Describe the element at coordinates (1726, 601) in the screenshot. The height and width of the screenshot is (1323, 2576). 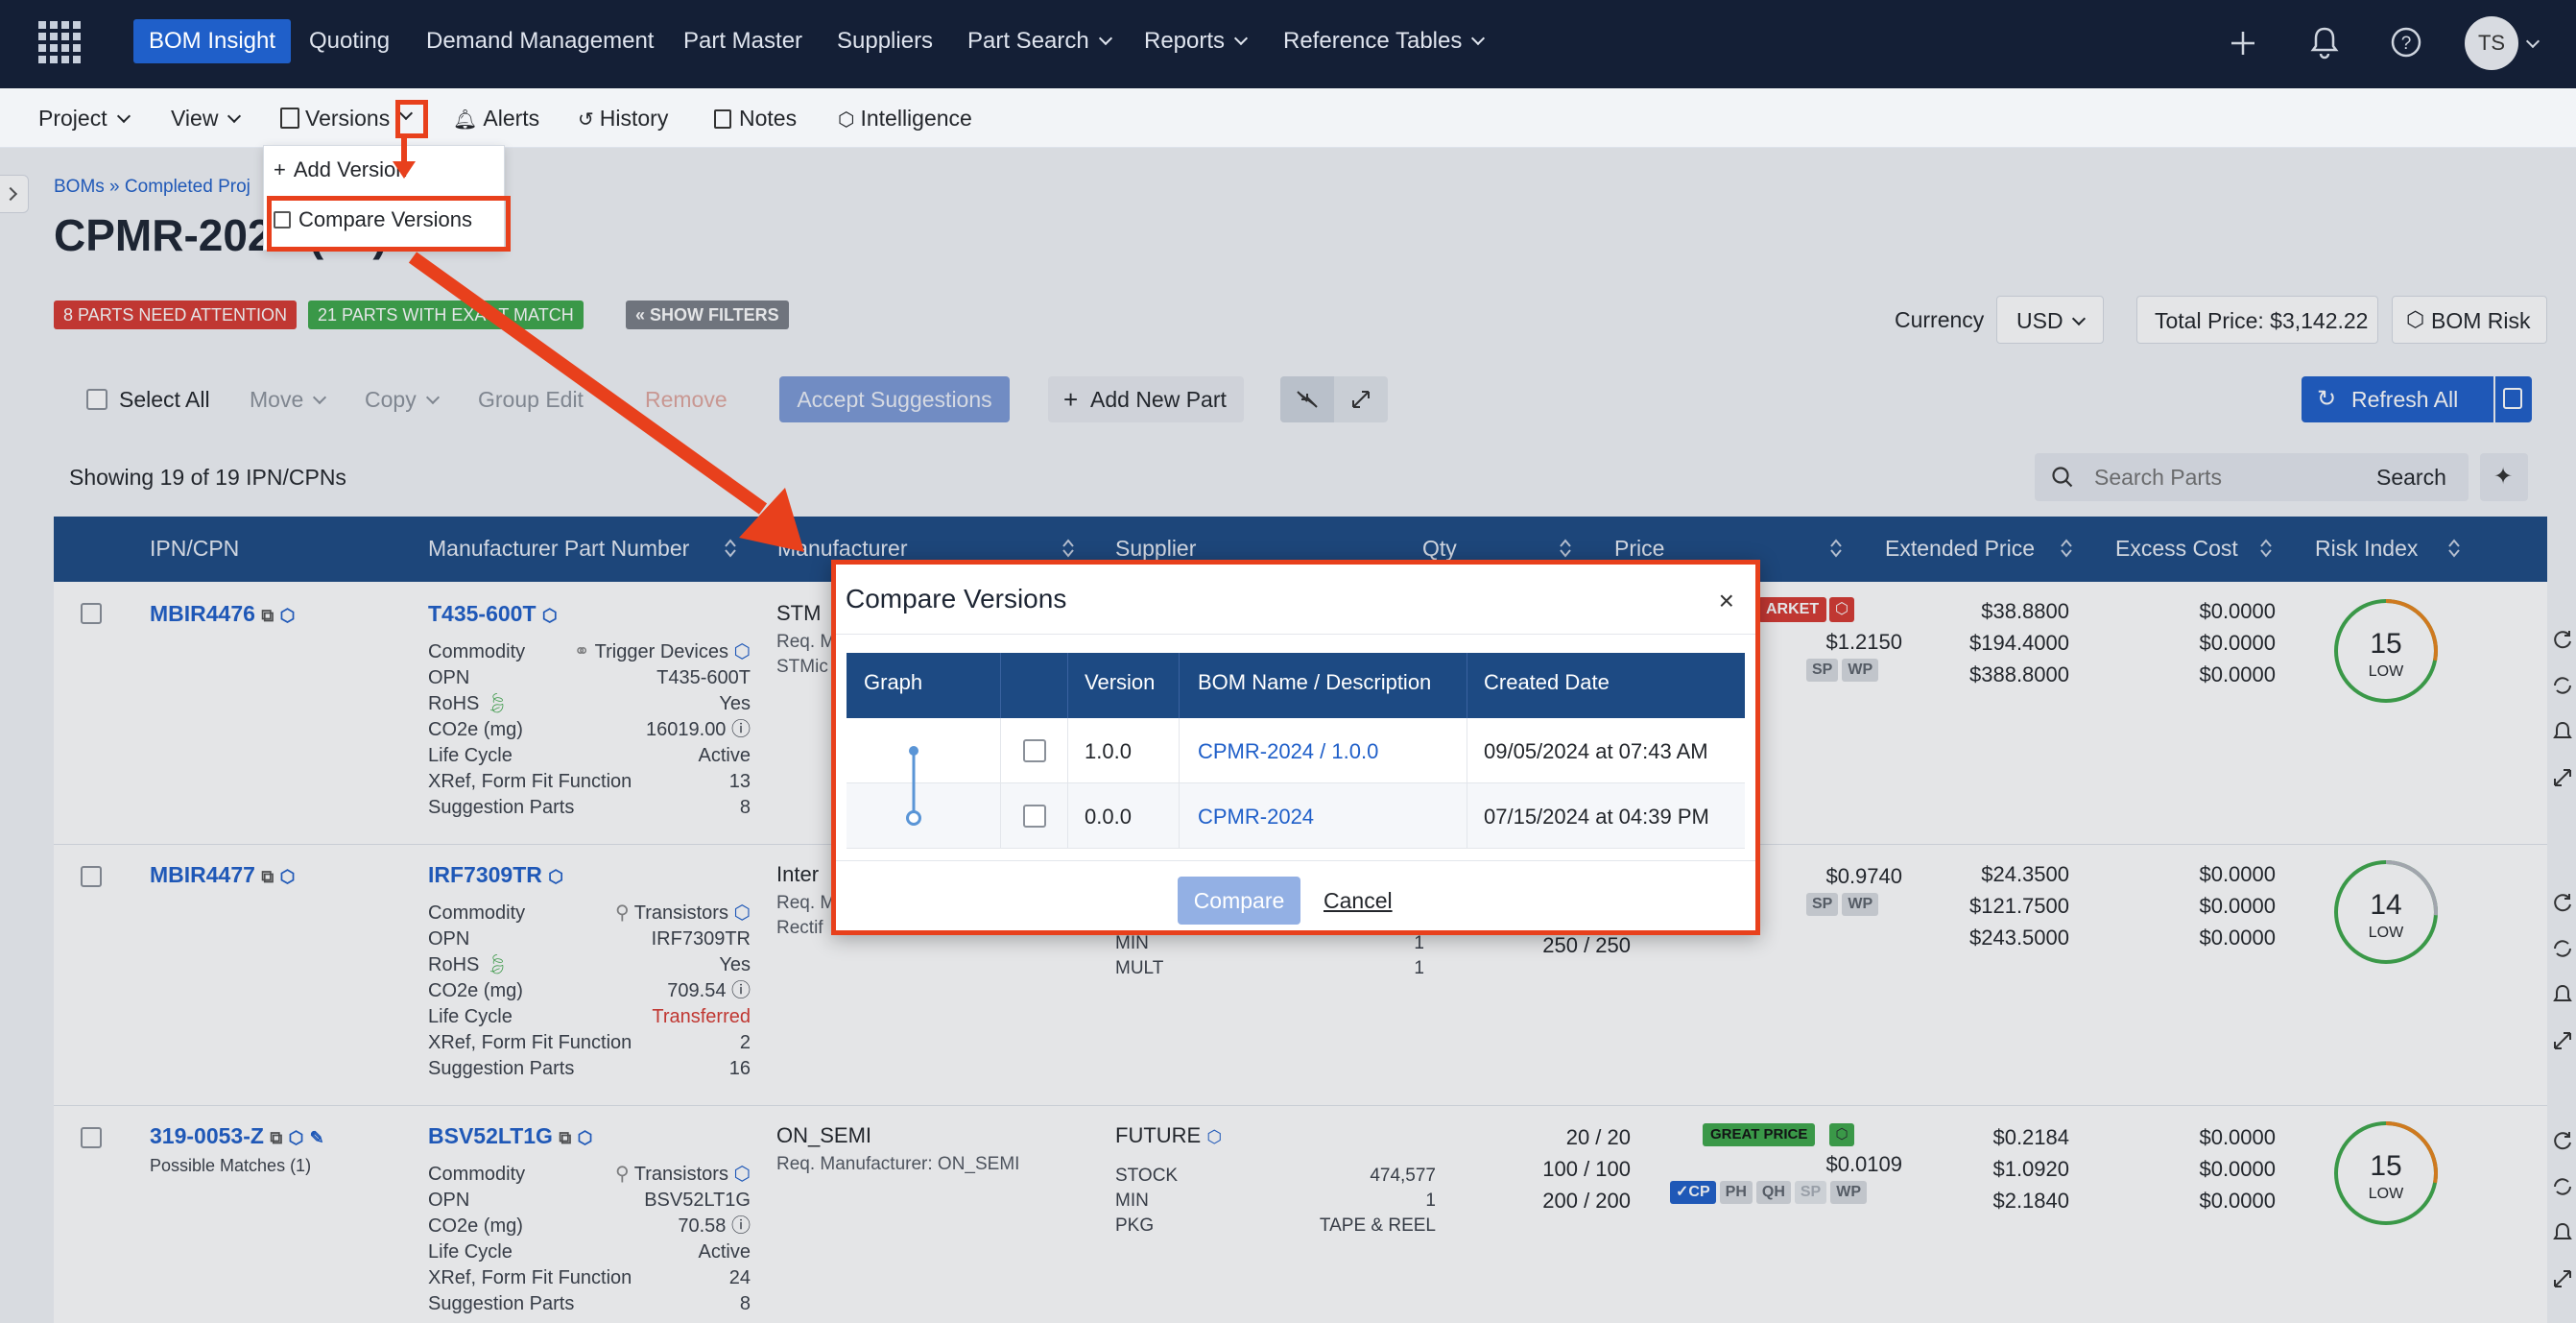
I see `close-icon: ×` at that location.